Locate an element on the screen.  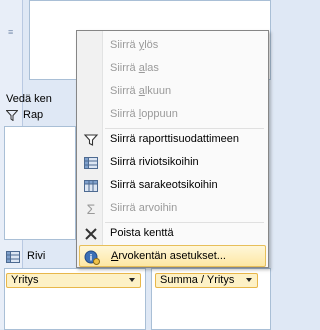
row-field-name: Yritys is located at coordinates (25, 280).